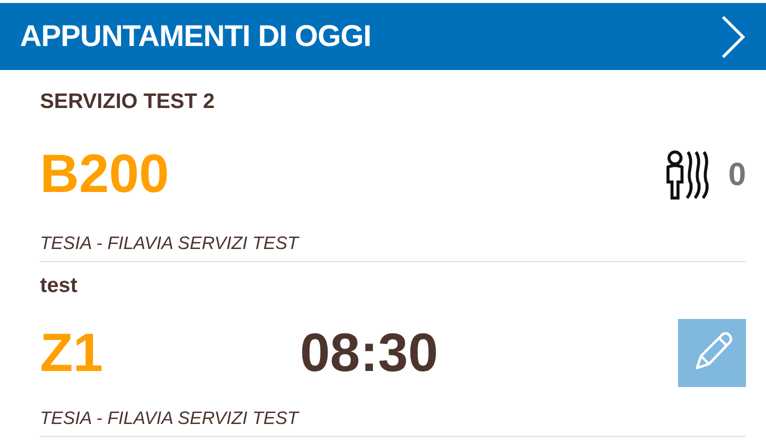 This screenshot has width=766, height=448. Describe the element at coordinates (59, 285) in the screenshot. I see `service-name: test` at that location.